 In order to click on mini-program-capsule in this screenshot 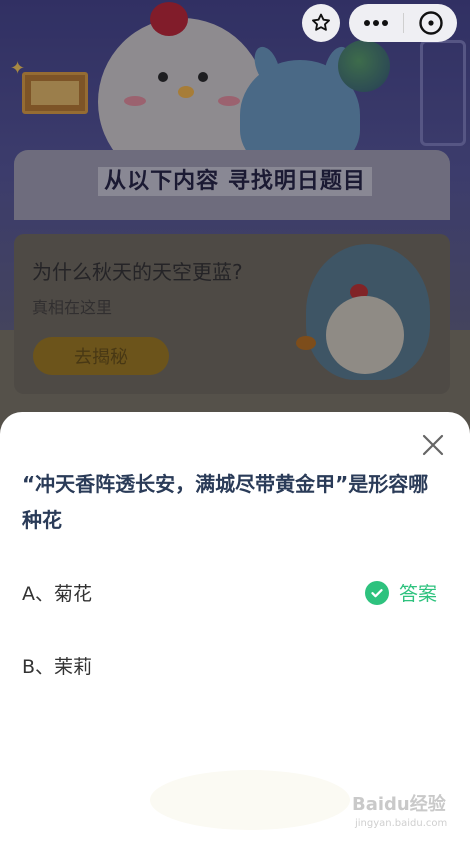, I will do `click(403, 23)`.